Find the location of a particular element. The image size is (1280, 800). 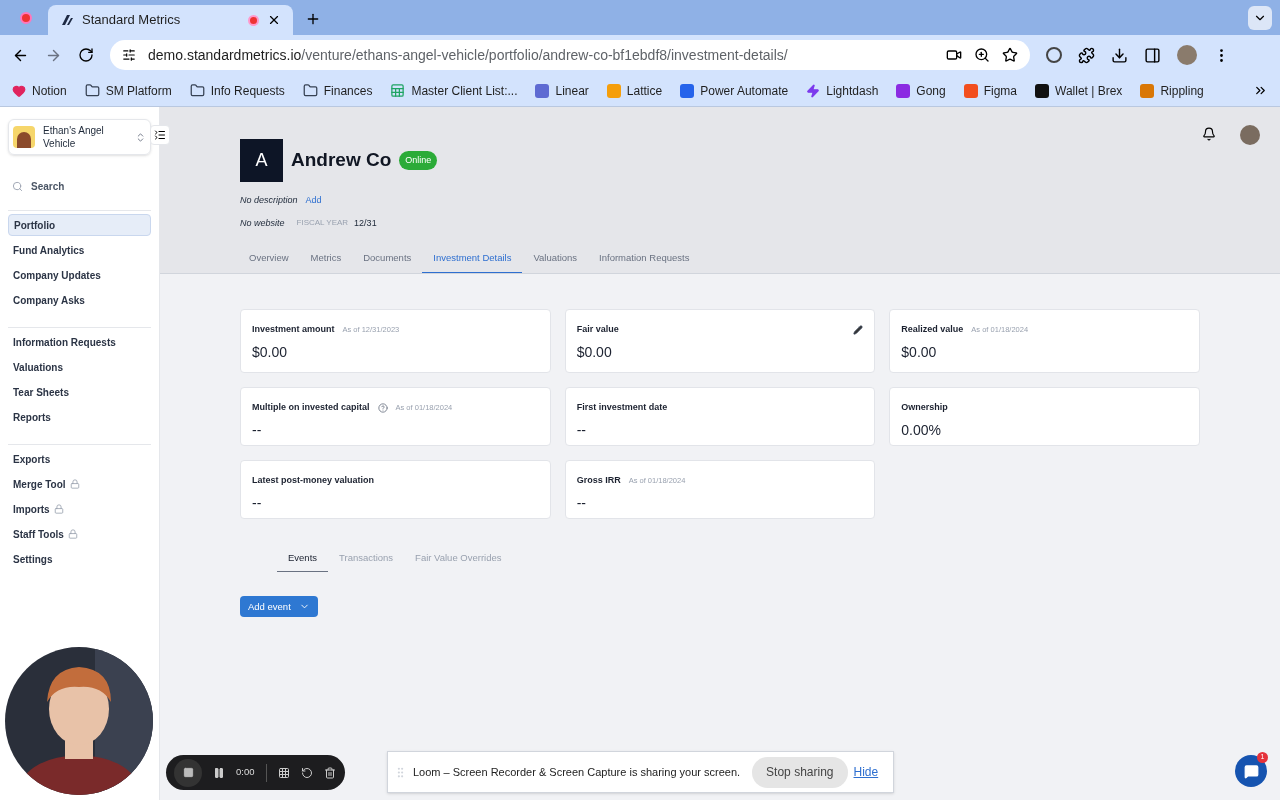

sidebar-item: Fund Analytics is located at coordinates (79, 250).